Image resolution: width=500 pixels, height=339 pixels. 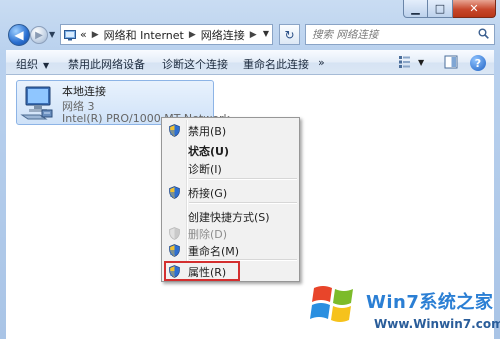 I want to click on breadcrumb-overflow: «, so click(x=83, y=34).